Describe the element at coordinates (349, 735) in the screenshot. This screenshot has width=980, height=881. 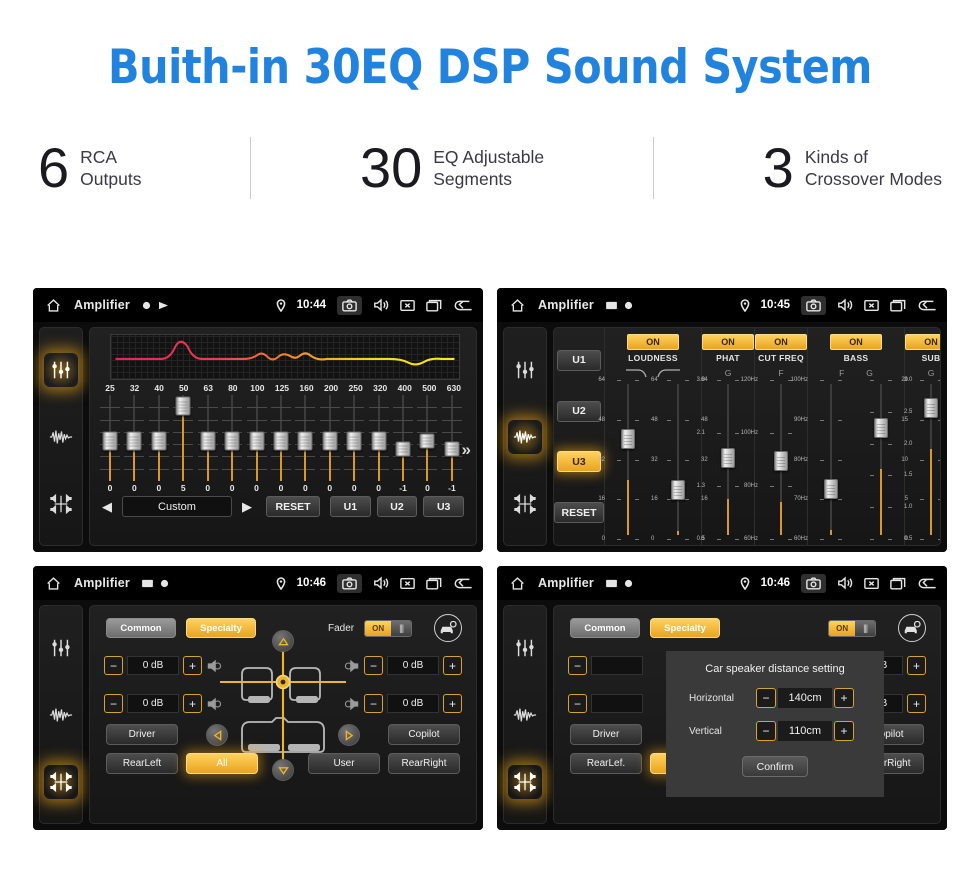
I see `nav-right-button` at that location.